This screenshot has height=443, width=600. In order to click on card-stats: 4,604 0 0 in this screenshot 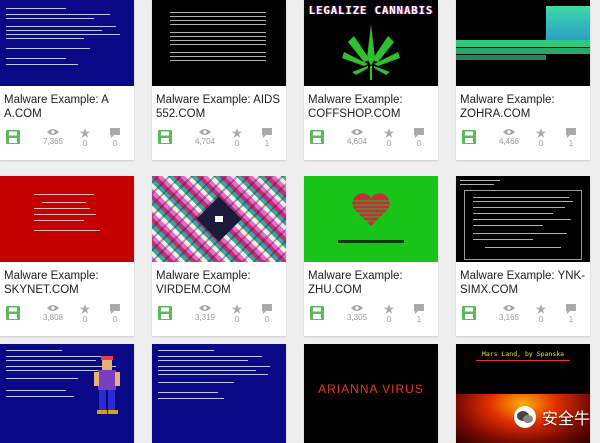, I will do `click(371, 140)`.